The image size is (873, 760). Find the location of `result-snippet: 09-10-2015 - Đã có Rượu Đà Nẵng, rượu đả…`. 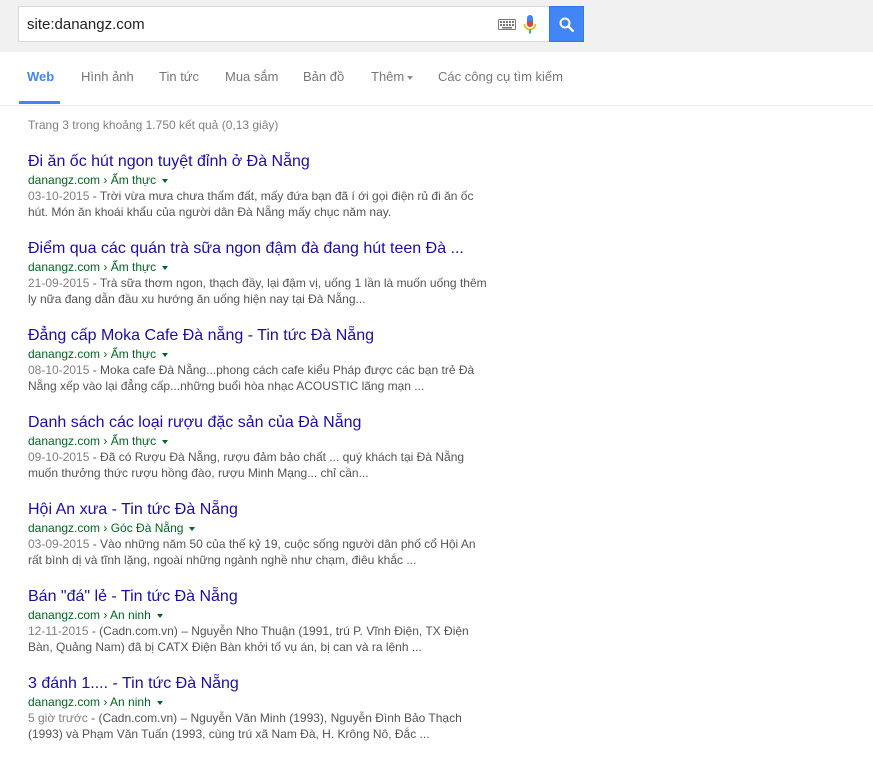

result-snippet: 09-10-2015 - Đã có Rượu Đà Nẵng, rượu đả… is located at coordinates (258, 465).